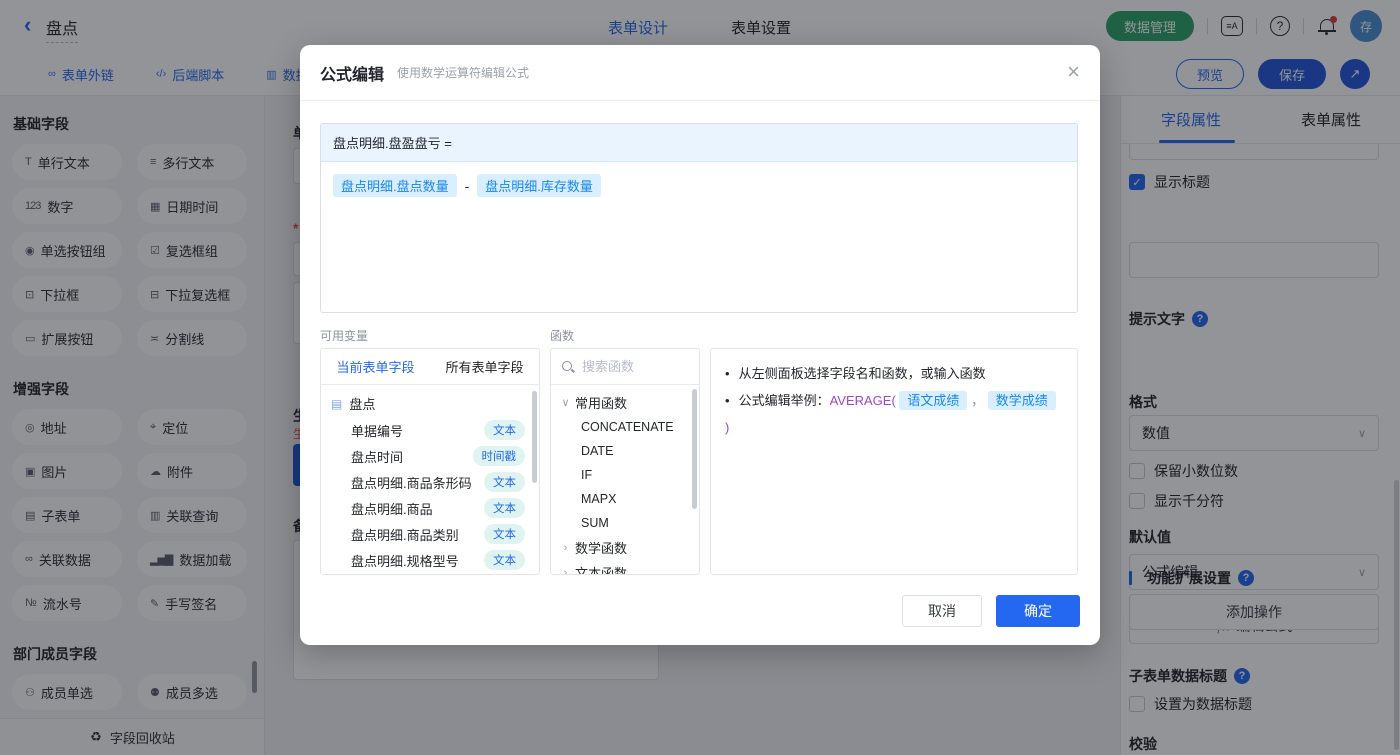 This screenshot has height=755, width=1400. Describe the element at coordinates (1021, 400) in the screenshot. I see `example-chip: 数学成绩` at that location.